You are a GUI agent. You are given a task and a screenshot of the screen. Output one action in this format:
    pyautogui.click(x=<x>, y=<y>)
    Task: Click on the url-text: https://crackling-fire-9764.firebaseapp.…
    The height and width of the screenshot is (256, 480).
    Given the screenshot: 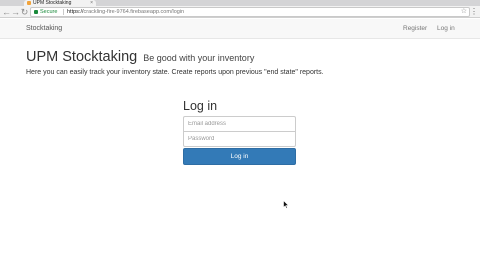 What is the action you would take?
    pyautogui.click(x=125, y=12)
    